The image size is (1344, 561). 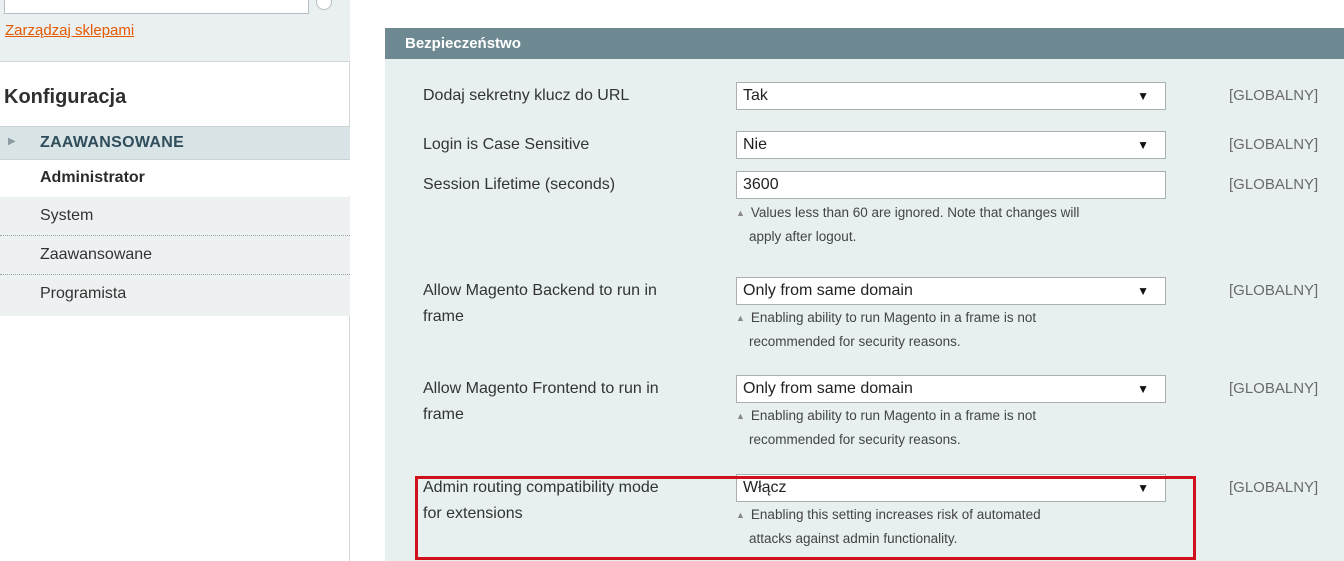 I want to click on session-lifetime-input: 3600, so click(x=951, y=185).